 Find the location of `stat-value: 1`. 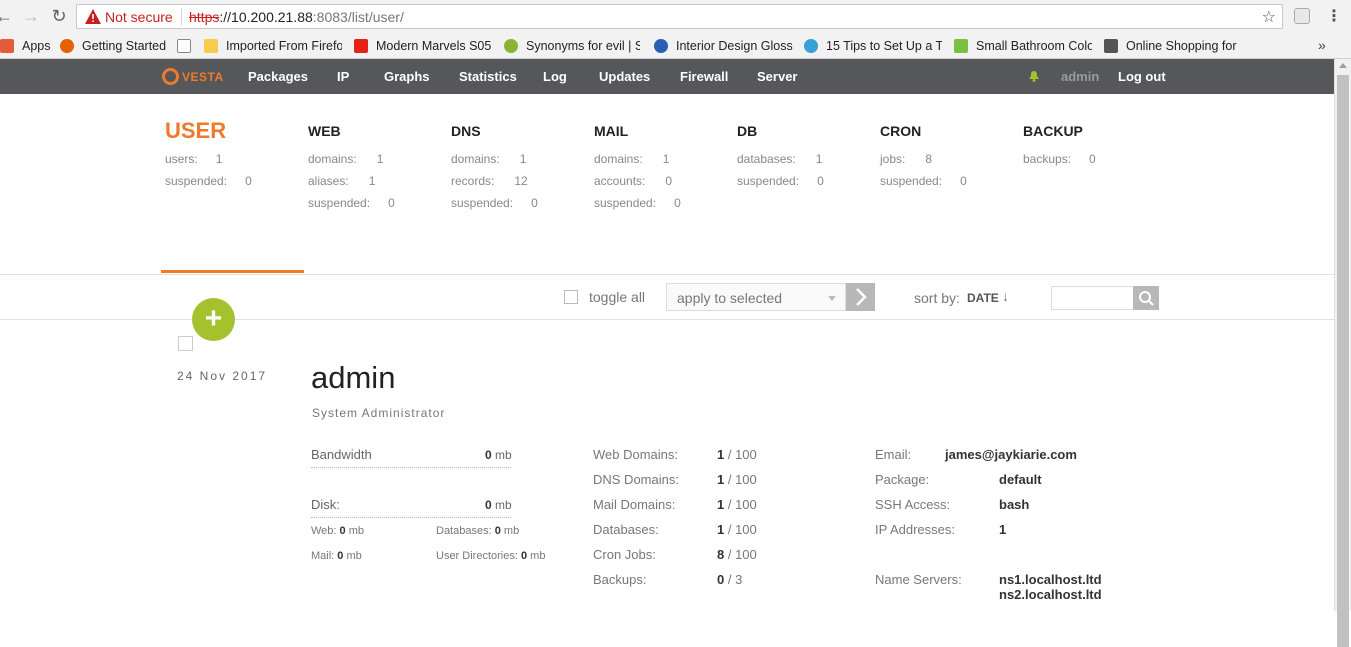

stat-value: 1 is located at coordinates (523, 159).